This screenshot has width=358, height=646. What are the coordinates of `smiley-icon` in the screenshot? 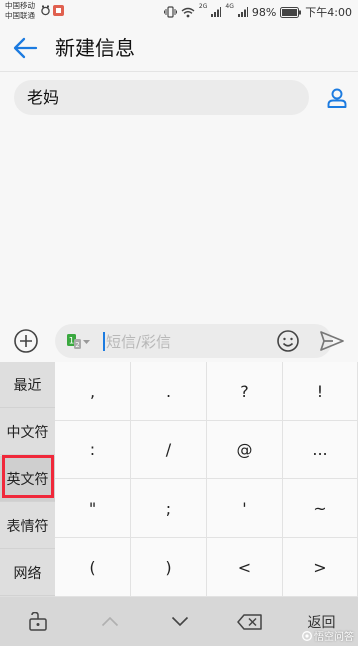 It's located at (288, 341).